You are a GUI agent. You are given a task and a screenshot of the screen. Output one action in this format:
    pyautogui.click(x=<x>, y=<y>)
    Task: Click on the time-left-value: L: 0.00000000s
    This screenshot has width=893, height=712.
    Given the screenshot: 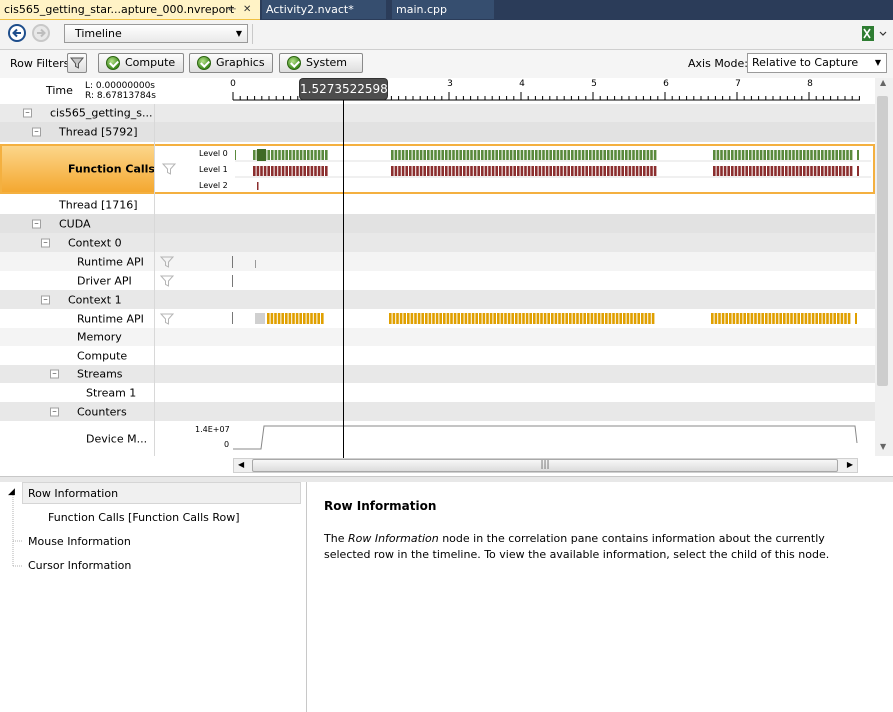 What is the action you would take?
    pyautogui.click(x=120, y=86)
    